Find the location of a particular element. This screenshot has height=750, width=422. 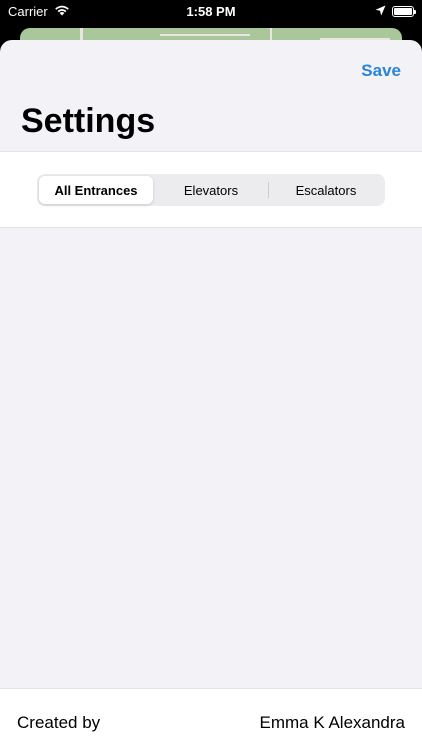

filter-section: All Entrances Elevators Escalators is located at coordinates (211, 189).